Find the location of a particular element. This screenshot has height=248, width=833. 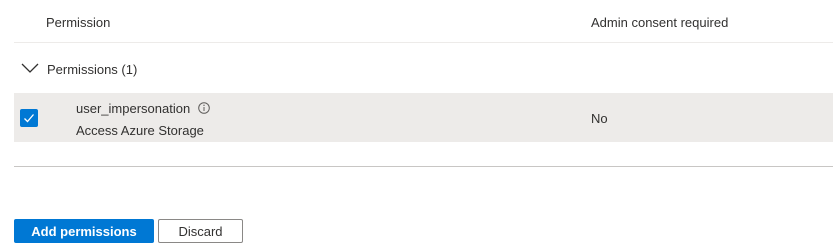

group-label: Permissions (1) is located at coordinates (92, 69).